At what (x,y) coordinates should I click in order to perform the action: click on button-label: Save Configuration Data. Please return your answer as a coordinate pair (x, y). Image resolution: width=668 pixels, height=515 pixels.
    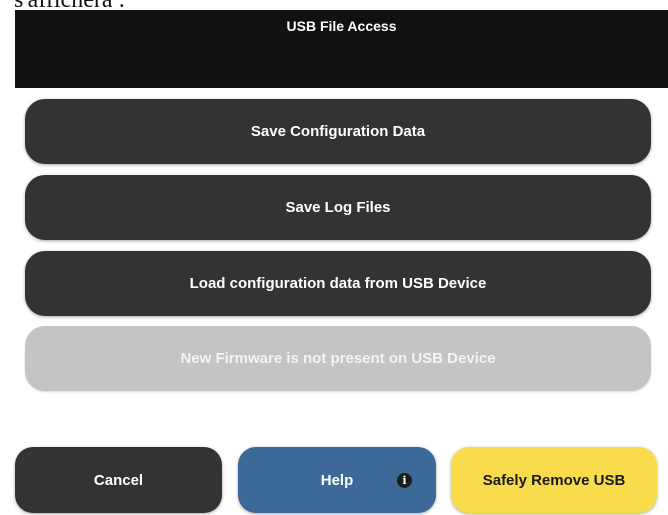
    Looking at the image, I should click on (338, 131).